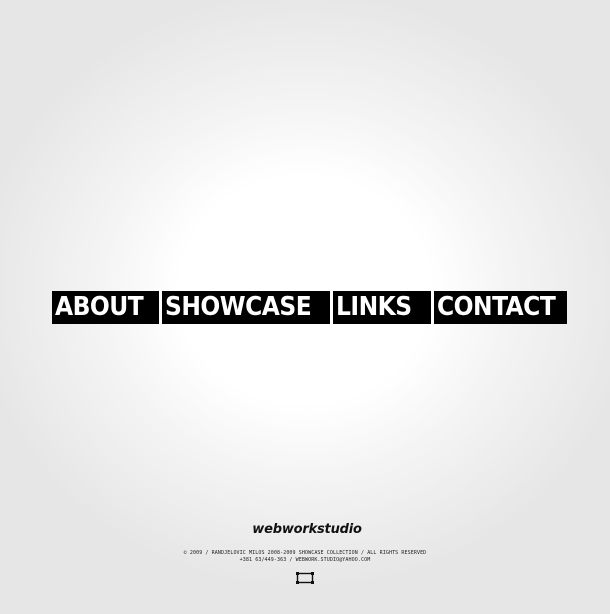 The width and height of the screenshot is (610, 614). I want to click on nav-links-link: LINKS, so click(382, 307).